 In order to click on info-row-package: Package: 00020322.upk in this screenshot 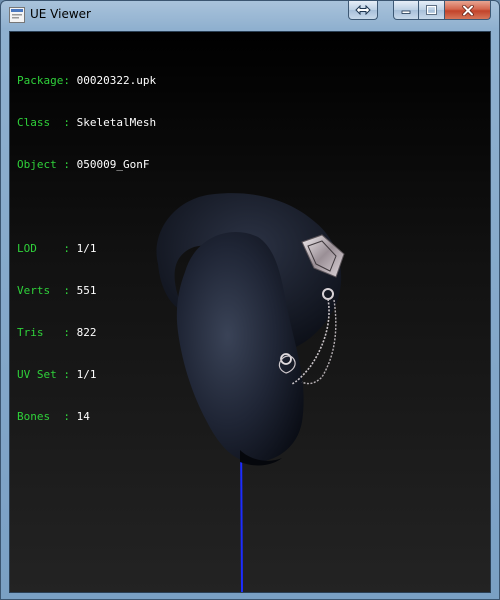, I will do `click(86, 81)`.